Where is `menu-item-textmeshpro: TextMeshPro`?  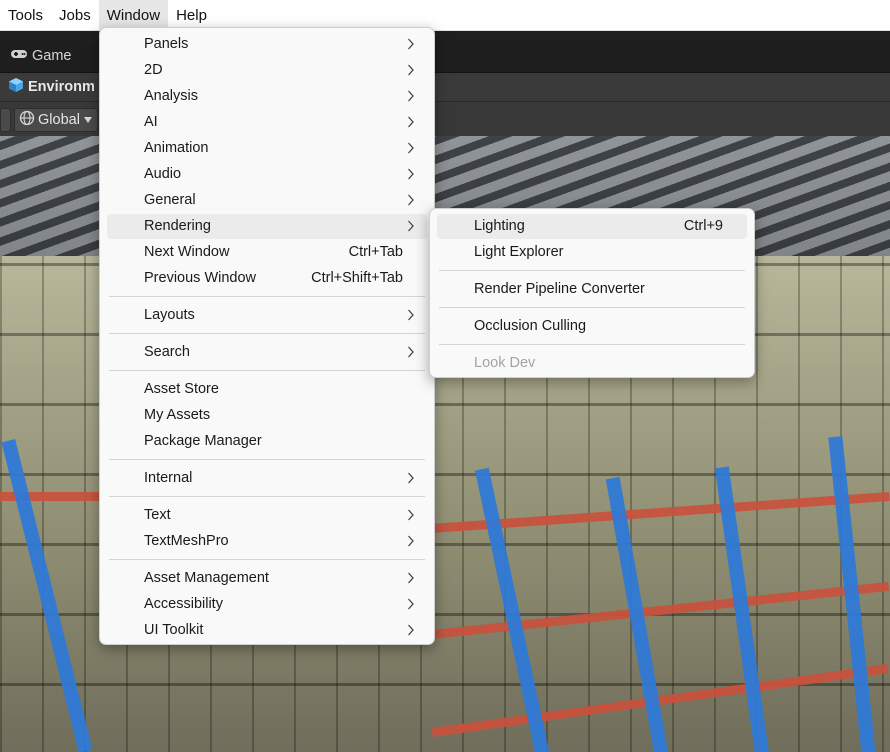 menu-item-textmeshpro: TextMeshPro is located at coordinates (267, 541).